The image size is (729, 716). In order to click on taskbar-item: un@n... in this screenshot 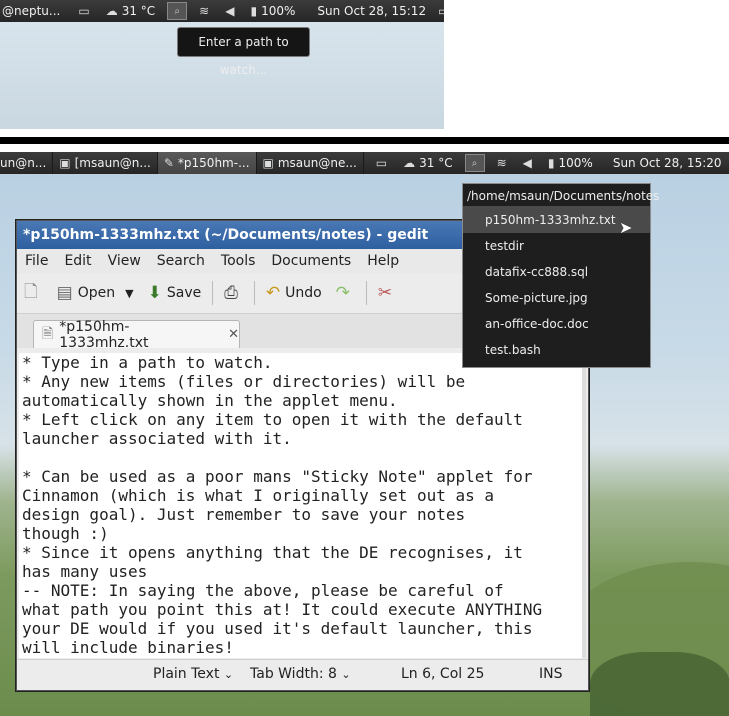, I will do `click(27, 163)`.